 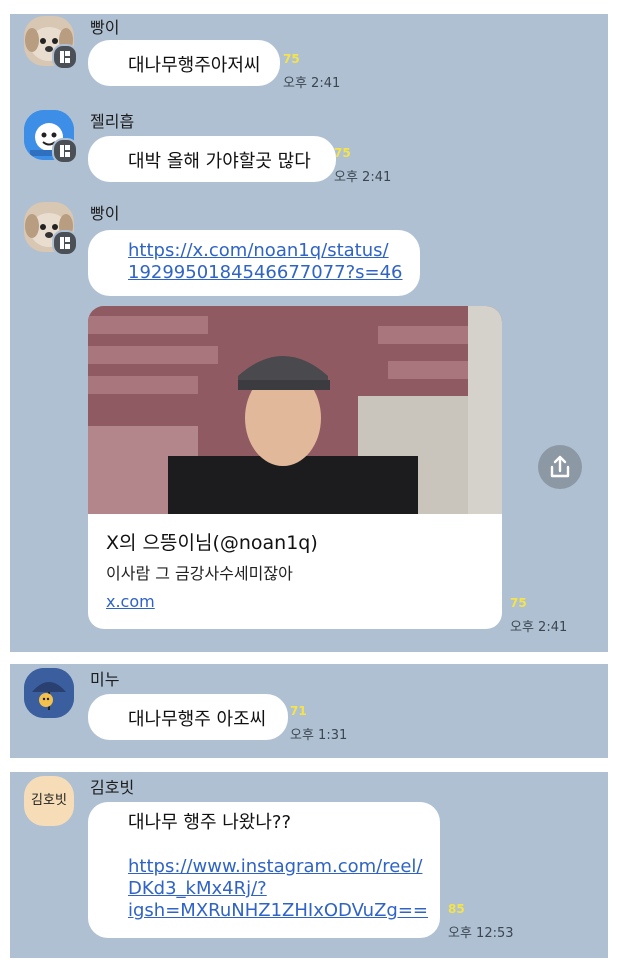 I want to click on preview-domain: x.com, so click(x=130, y=602).